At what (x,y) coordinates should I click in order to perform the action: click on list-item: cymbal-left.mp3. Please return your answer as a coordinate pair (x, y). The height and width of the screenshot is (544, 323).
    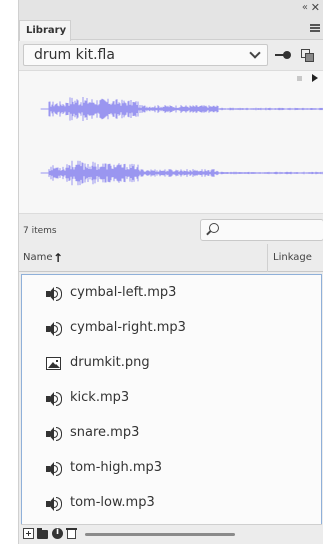
    Looking at the image, I should click on (171, 294).